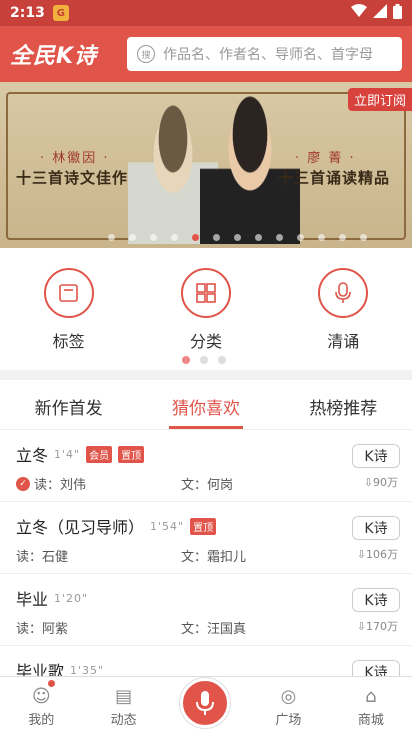 The height and width of the screenshot is (732, 412). What do you see at coordinates (204, 360) in the screenshot?
I see `category-pager` at bounding box center [204, 360].